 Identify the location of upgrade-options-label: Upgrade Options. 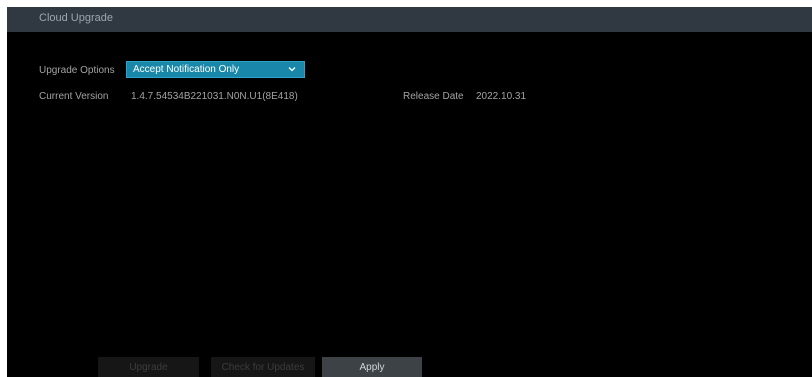
(77, 70).